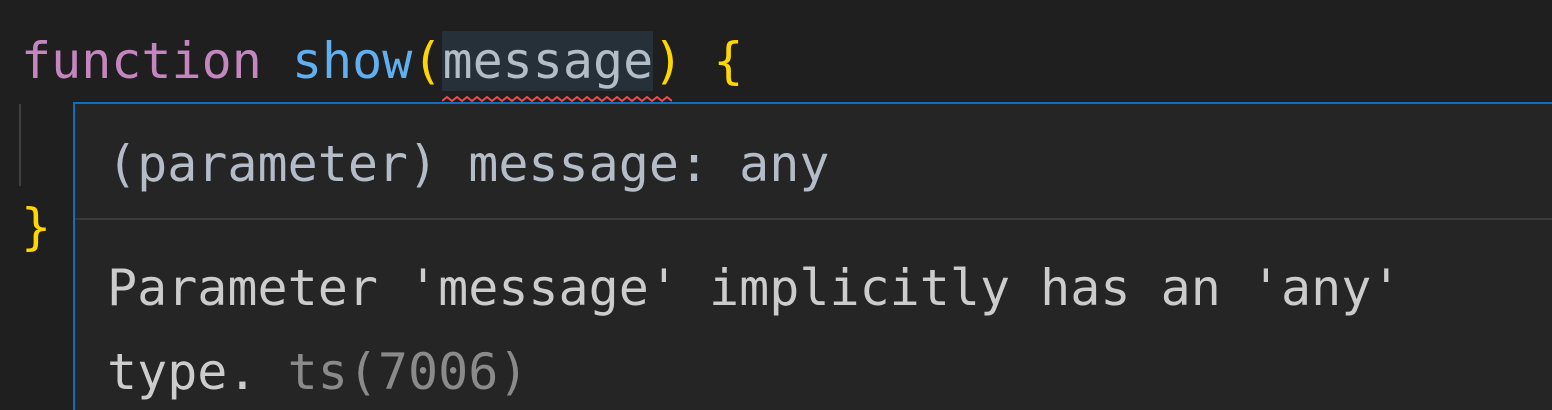 Image resolution: width=1552 pixels, height=410 pixels. What do you see at coordinates (728, 61) in the screenshot?
I see `open-brace: {` at bounding box center [728, 61].